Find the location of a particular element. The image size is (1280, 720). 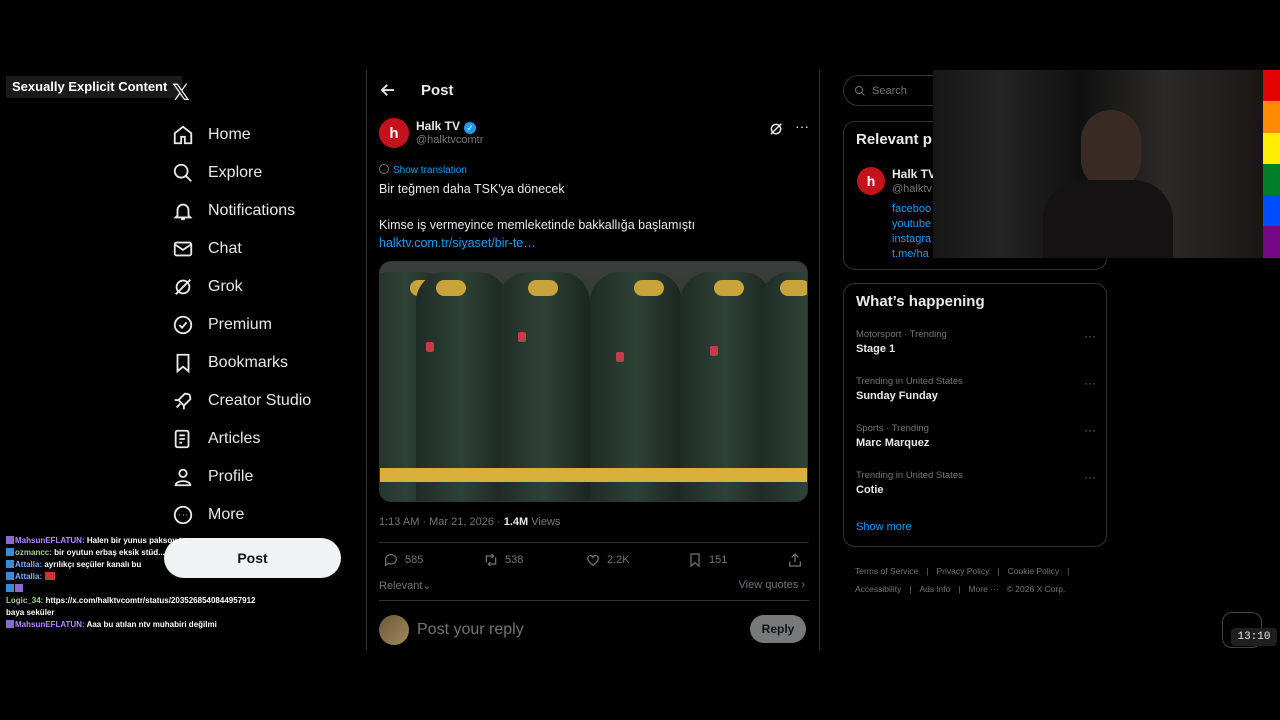

show-translation-link: Show translation is located at coordinates (423, 170).